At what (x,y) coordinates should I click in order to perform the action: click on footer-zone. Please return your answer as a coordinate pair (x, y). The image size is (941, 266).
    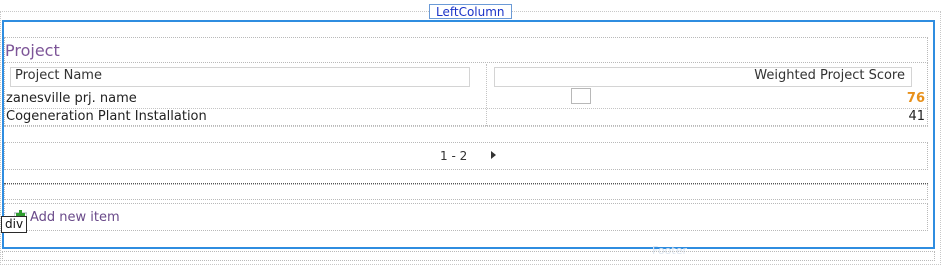
    Looking at the image, I should click on (468, 256).